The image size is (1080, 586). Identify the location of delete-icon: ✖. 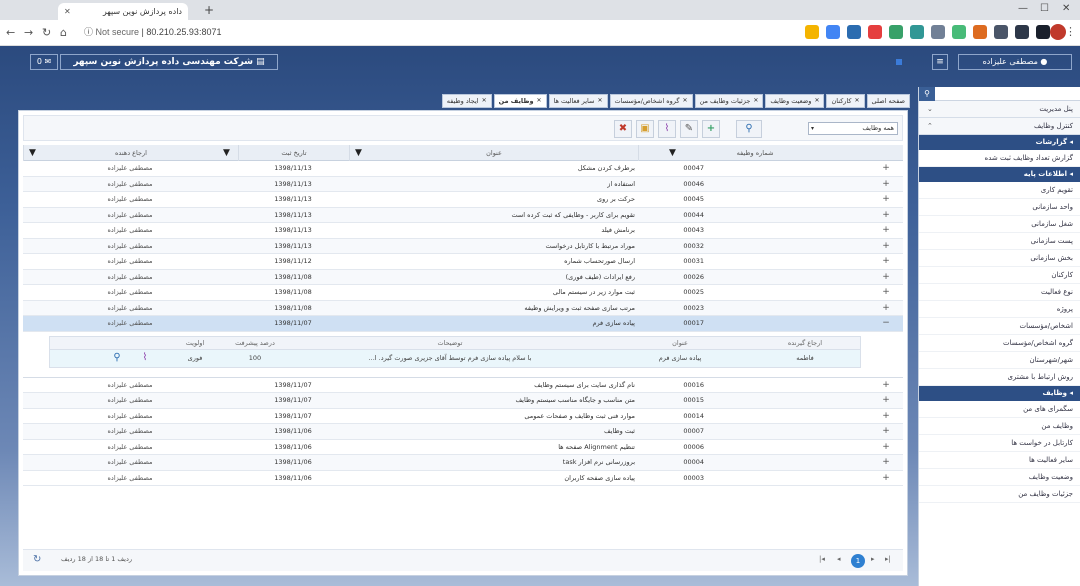
(623, 129).